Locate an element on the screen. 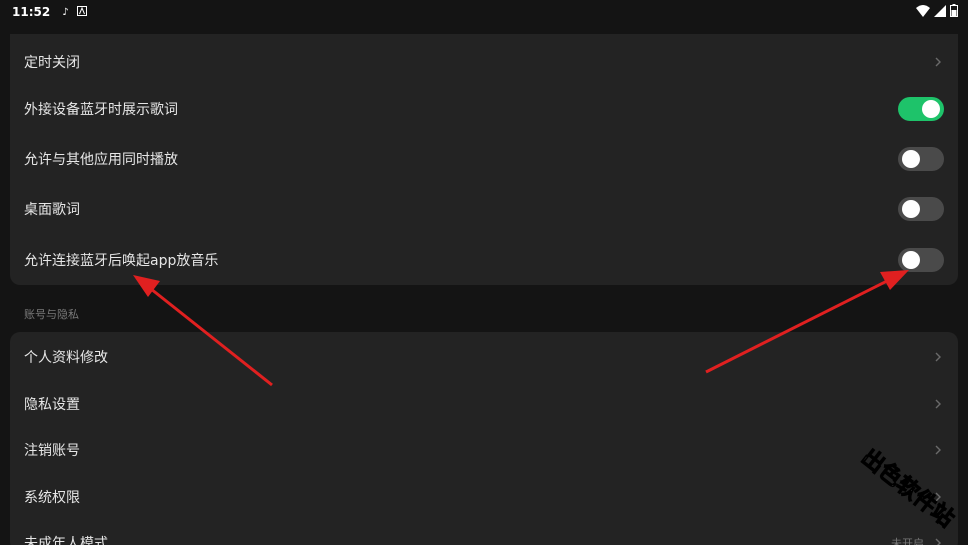  battery-icon is located at coordinates (954, 12).